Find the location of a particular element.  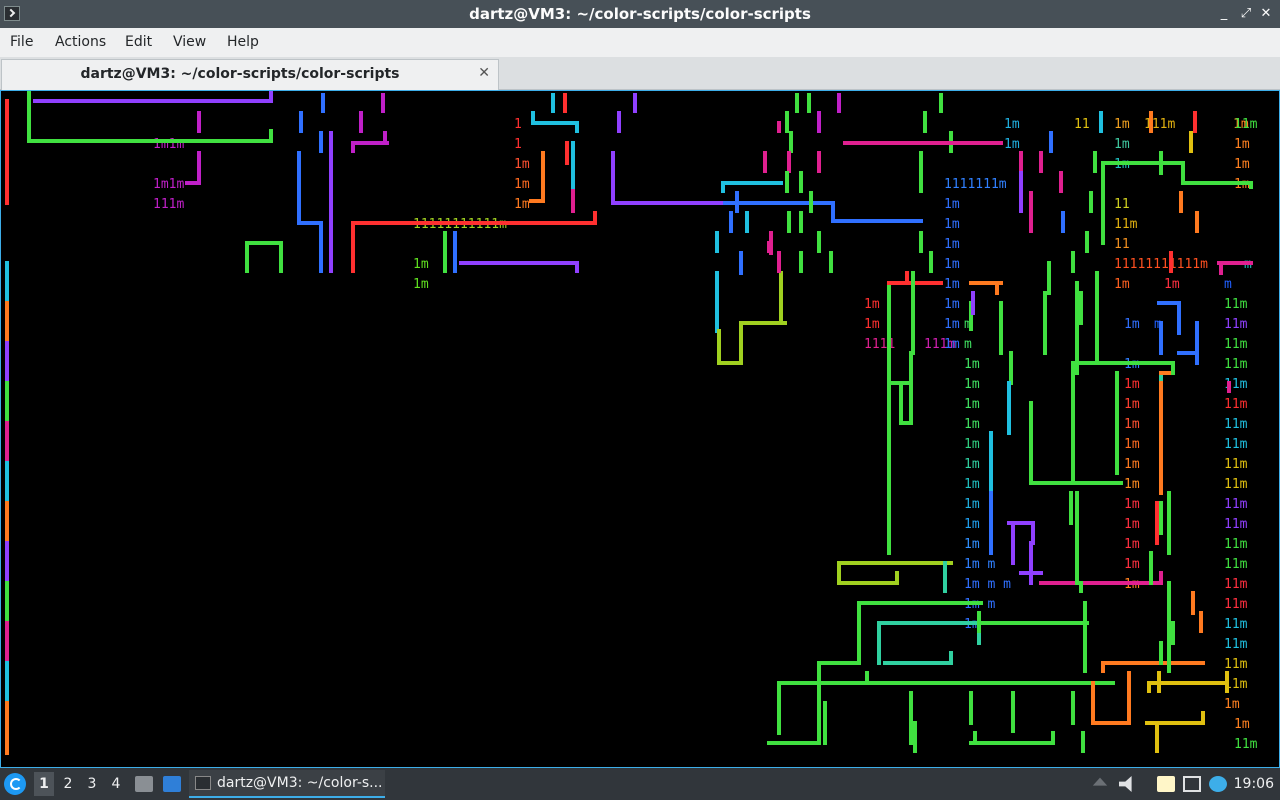

terminal-text-run: 11111111111m is located at coordinates (1161, 264).